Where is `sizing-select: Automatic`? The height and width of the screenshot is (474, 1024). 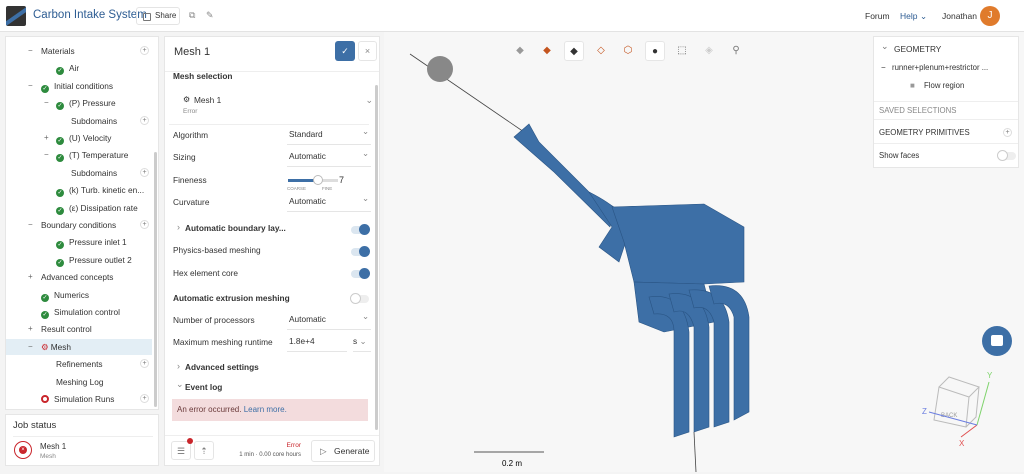
sizing-select: Automatic is located at coordinates (329, 157).